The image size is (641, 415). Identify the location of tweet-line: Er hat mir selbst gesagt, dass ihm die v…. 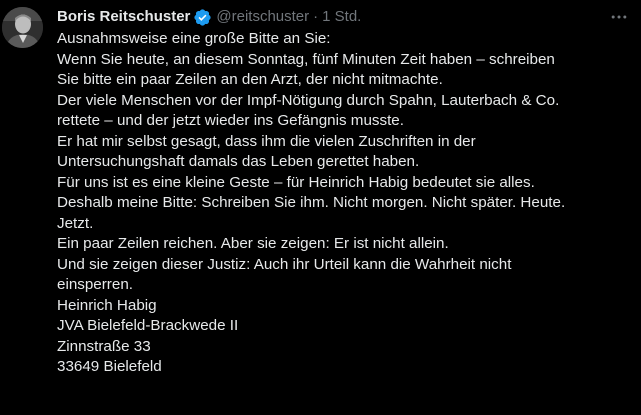
(266, 141).